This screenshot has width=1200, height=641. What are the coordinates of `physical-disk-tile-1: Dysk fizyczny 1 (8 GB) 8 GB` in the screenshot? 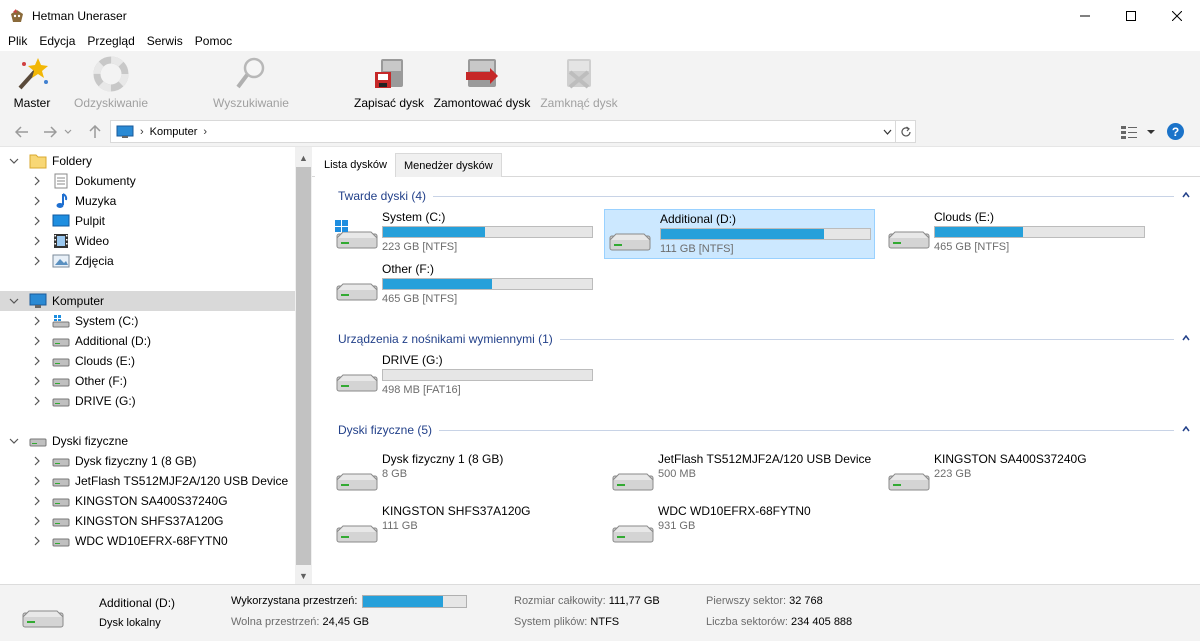 It's located at (467, 475).